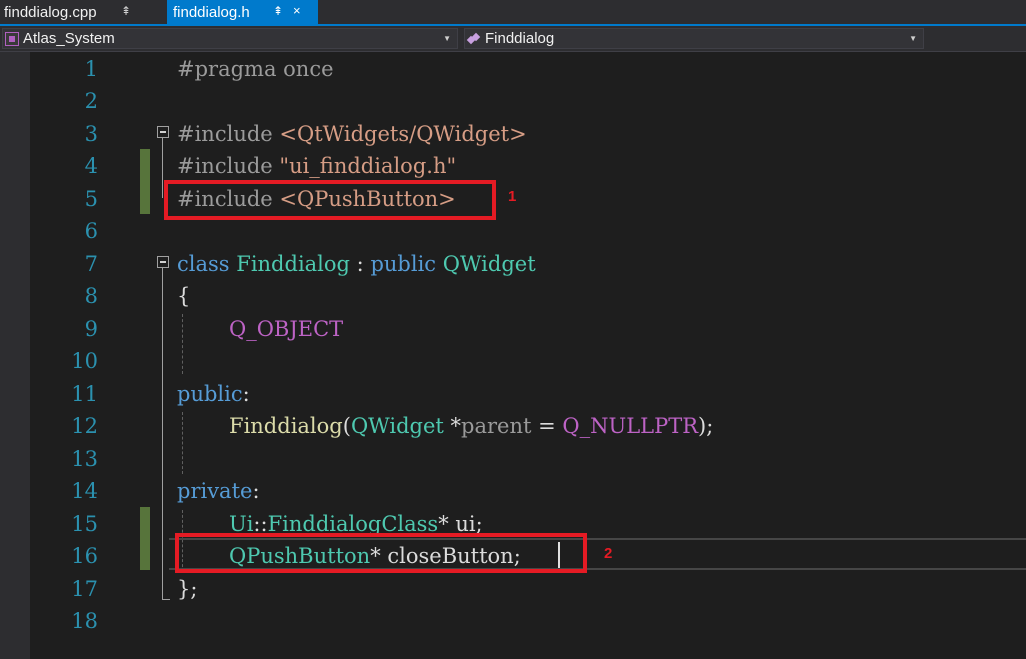 Image resolution: width=1026 pixels, height=659 pixels. What do you see at coordinates (356, 264) in the screenshot?
I see `code-line-7: class Finddialog : public QWidget` at bounding box center [356, 264].